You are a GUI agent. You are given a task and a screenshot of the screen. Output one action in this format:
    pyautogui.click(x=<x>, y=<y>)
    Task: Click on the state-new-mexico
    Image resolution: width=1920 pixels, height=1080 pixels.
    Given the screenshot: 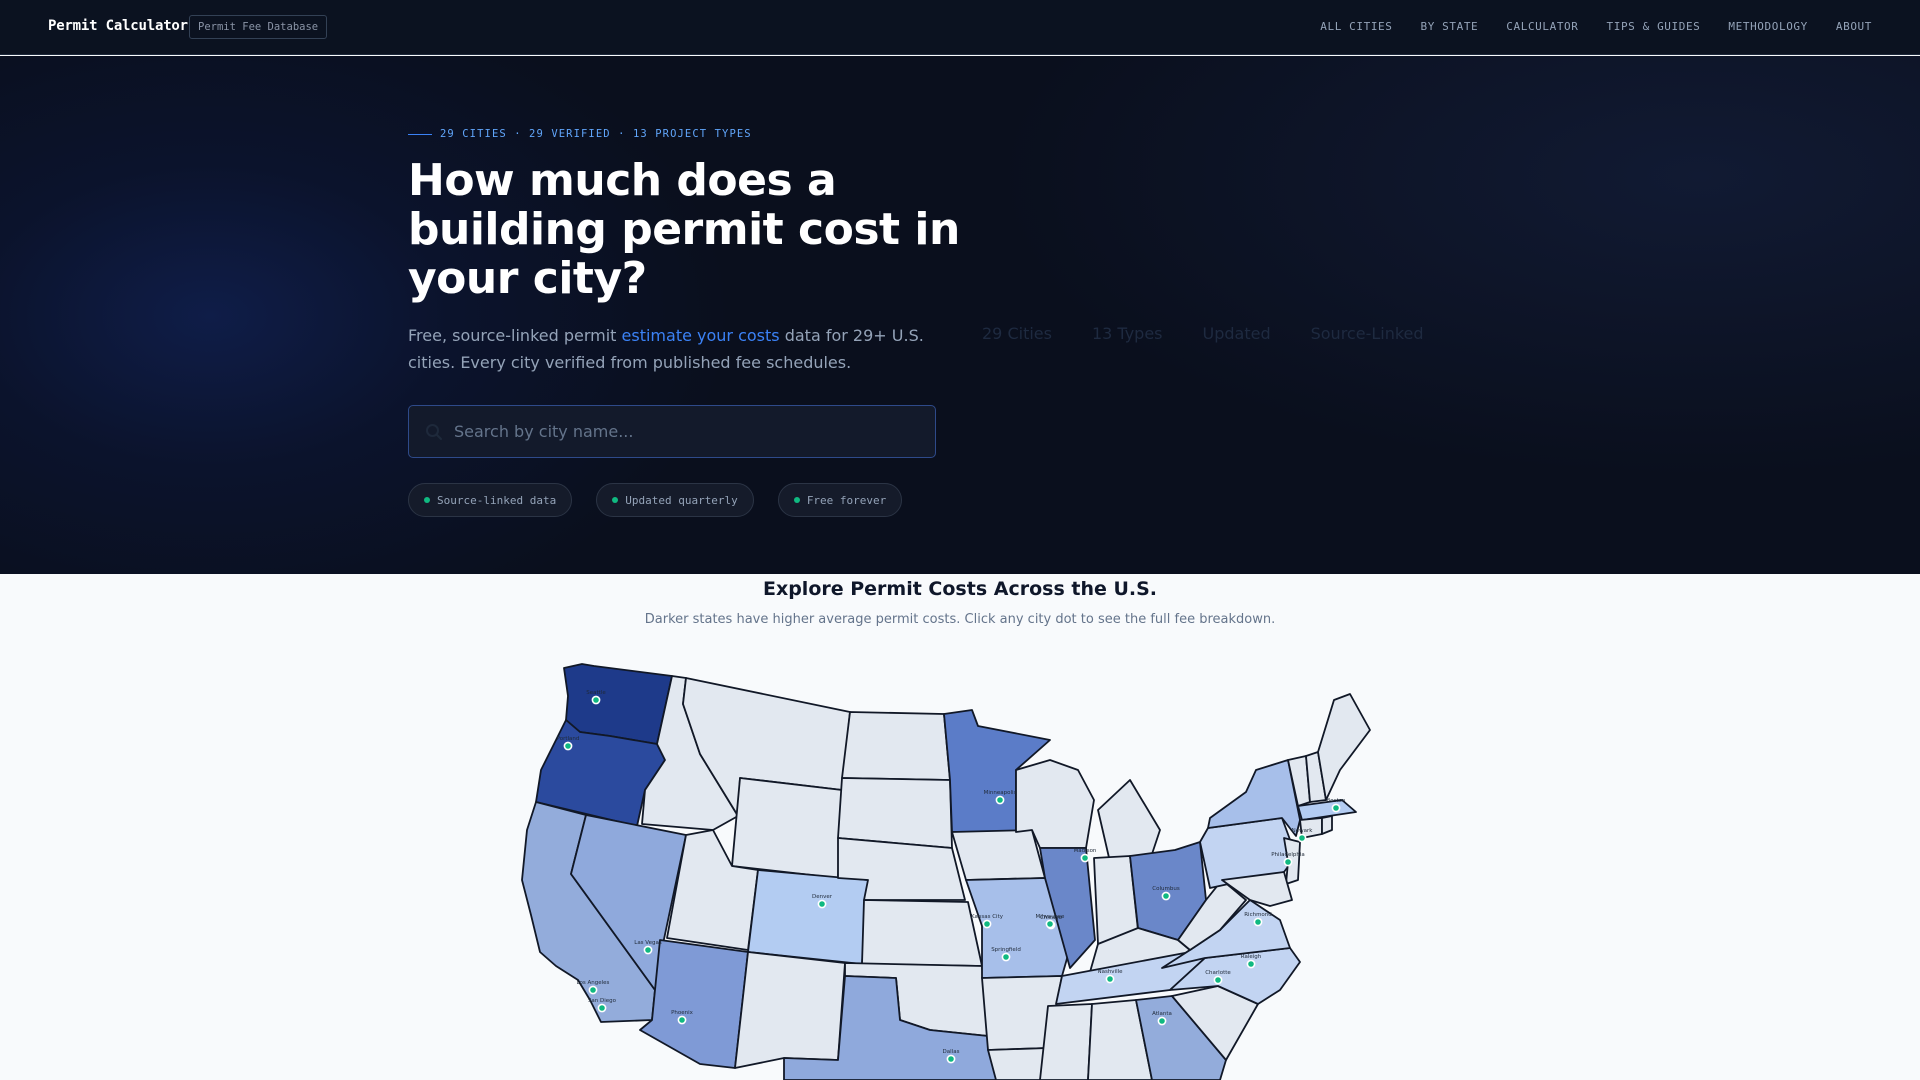 What is the action you would take?
    pyautogui.click(x=790, y=1010)
    